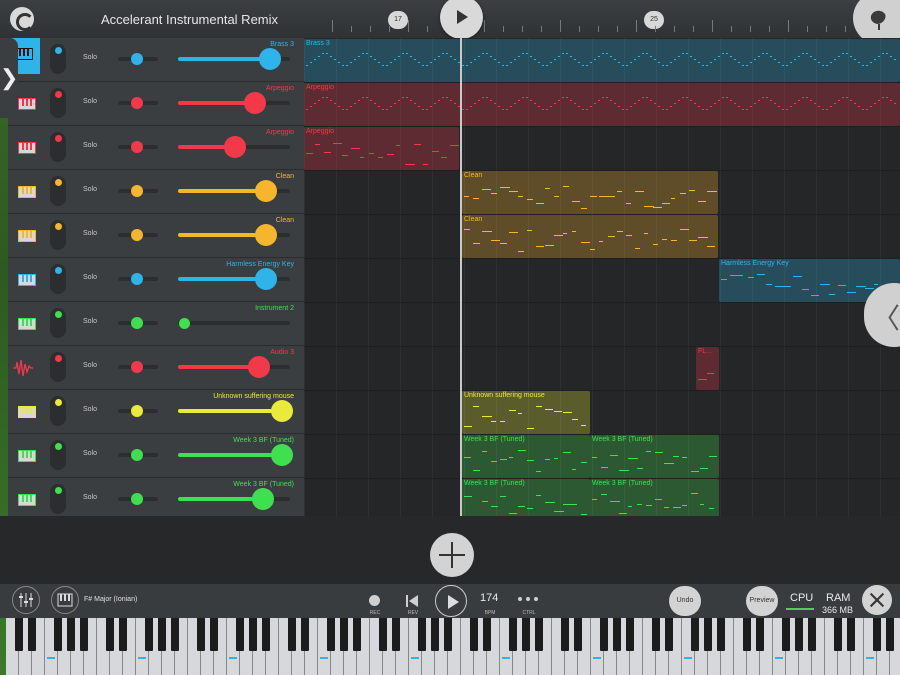 Image resolution: width=900 pixels, height=675 pixels. I want to click on pattern-clip: Week 3 BF (Tuned), so click(654, 456).